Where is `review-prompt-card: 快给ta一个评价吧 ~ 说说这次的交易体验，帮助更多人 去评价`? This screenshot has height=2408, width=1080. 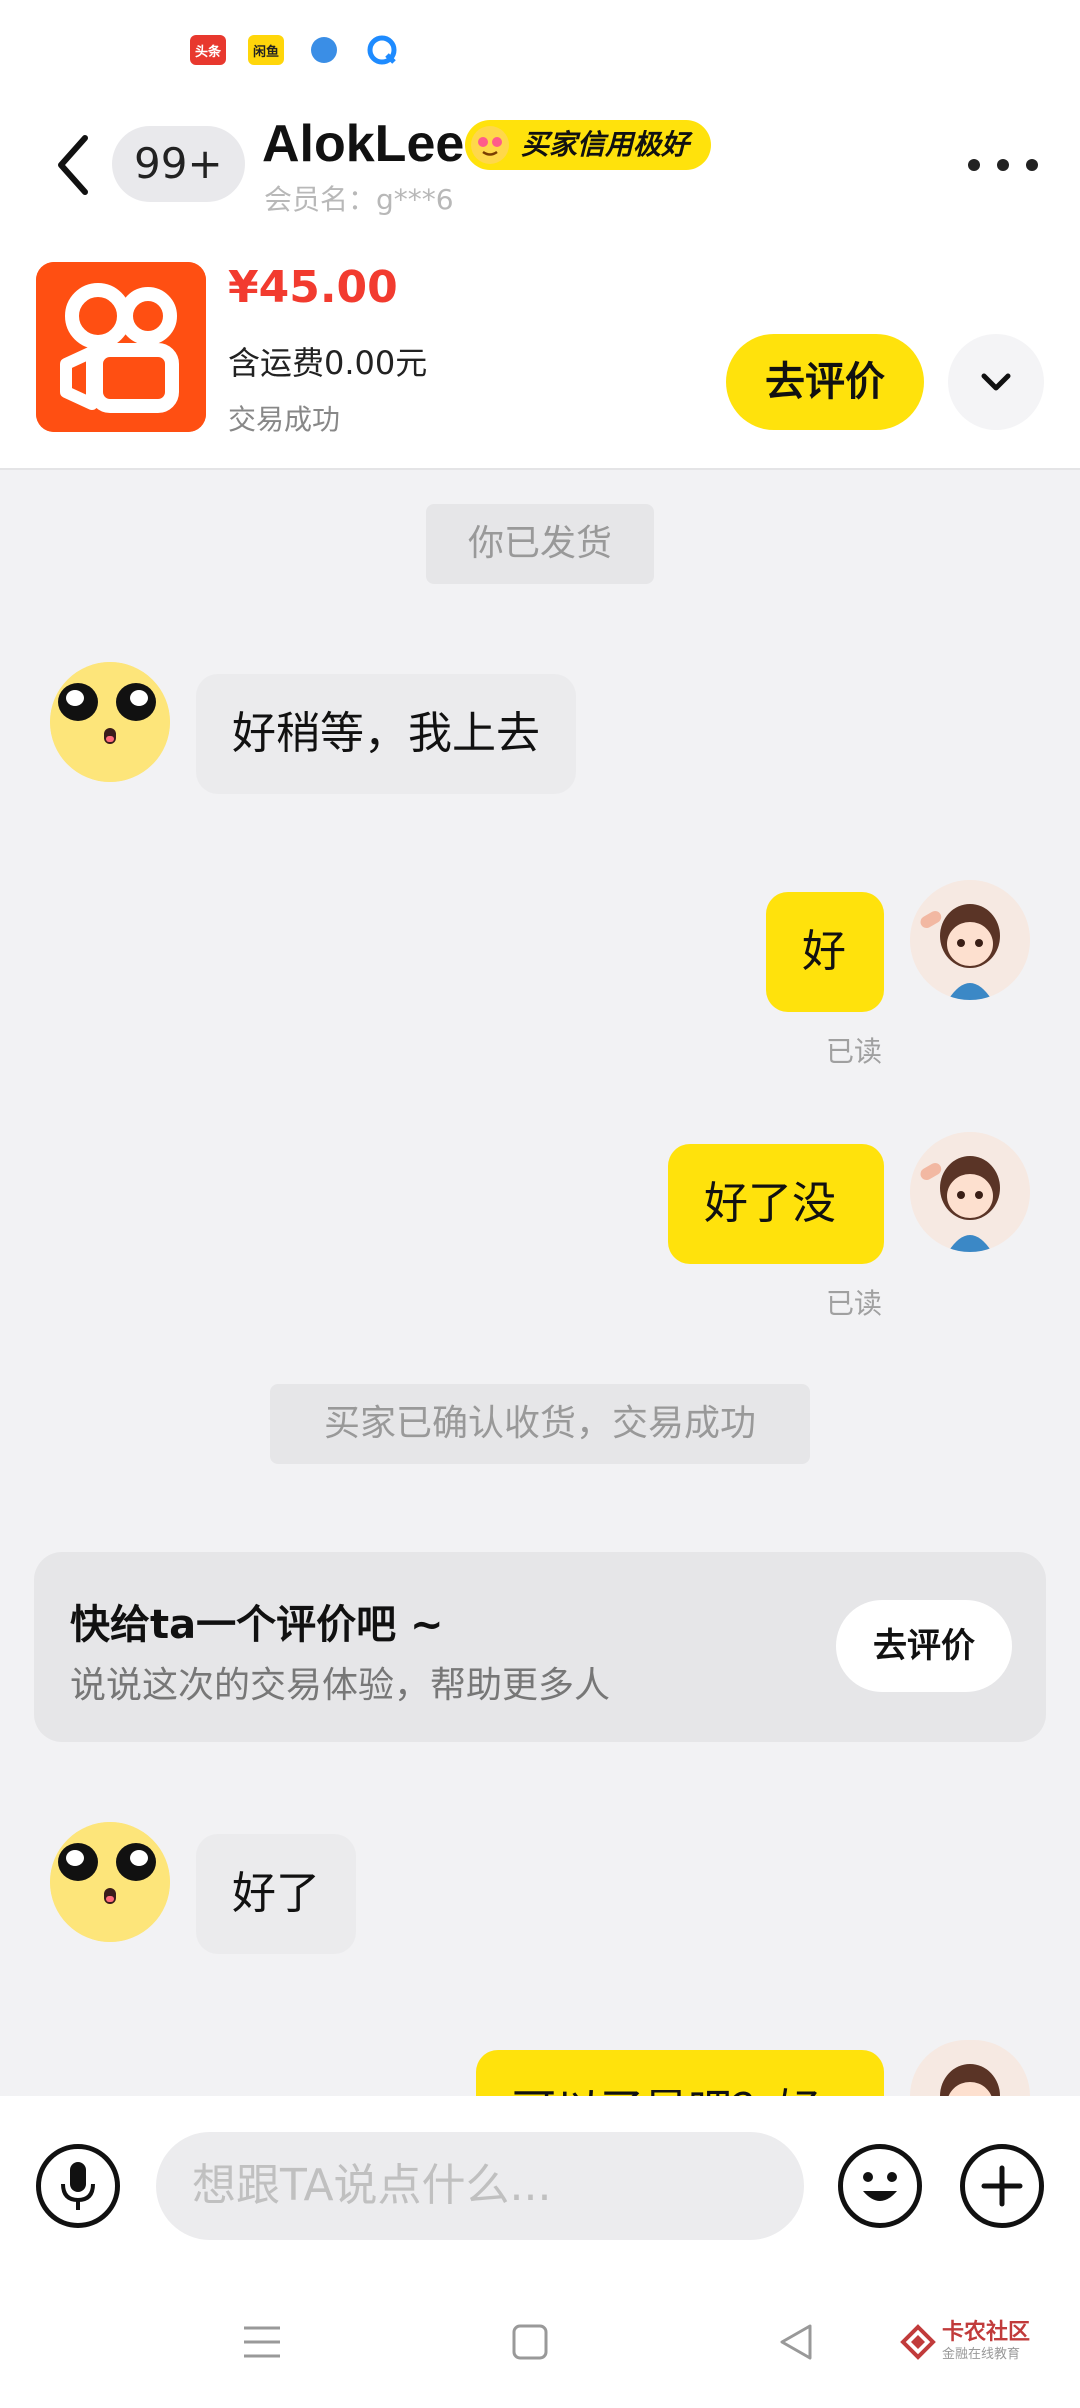
review-prompt-card: 快给ta一个评价吧 ~ 说说这次的交易体验，帮助更多人 去评价 is located at coordinates (540, 1647).